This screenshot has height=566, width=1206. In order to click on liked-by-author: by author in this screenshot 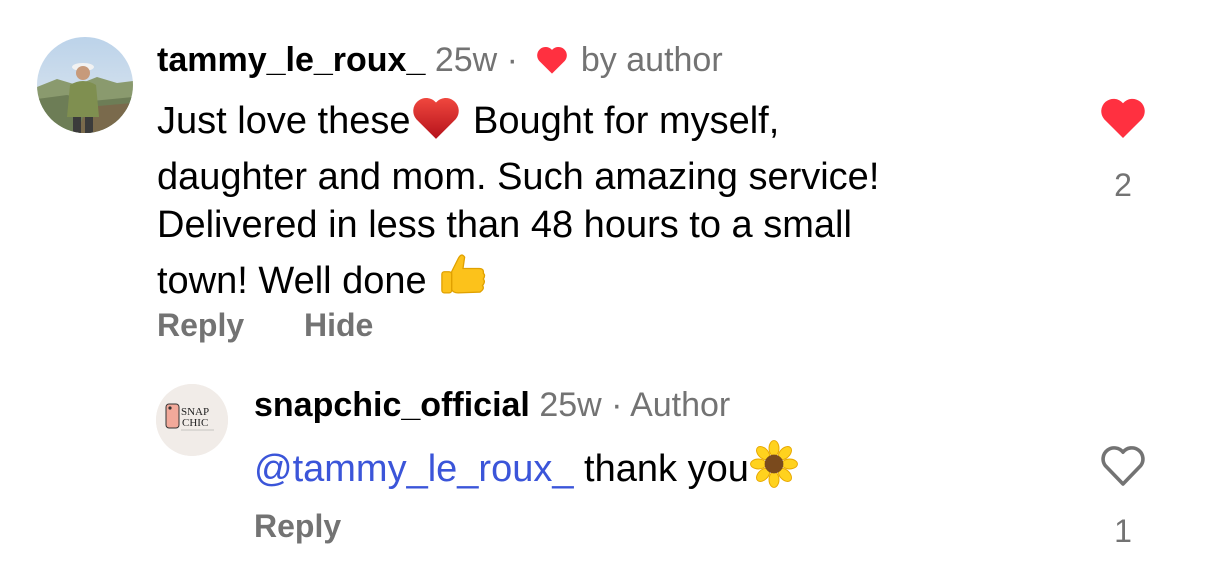, I will do `click(651, 60)`.